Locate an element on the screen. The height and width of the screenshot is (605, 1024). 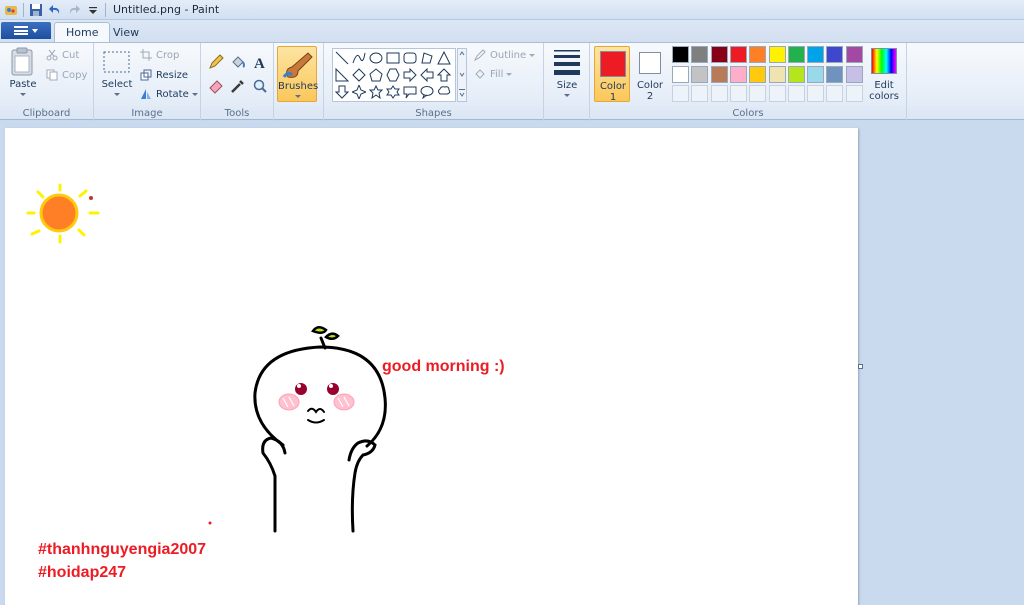
edit-colors-button: Edit colors is located at coordinates (884, 75).